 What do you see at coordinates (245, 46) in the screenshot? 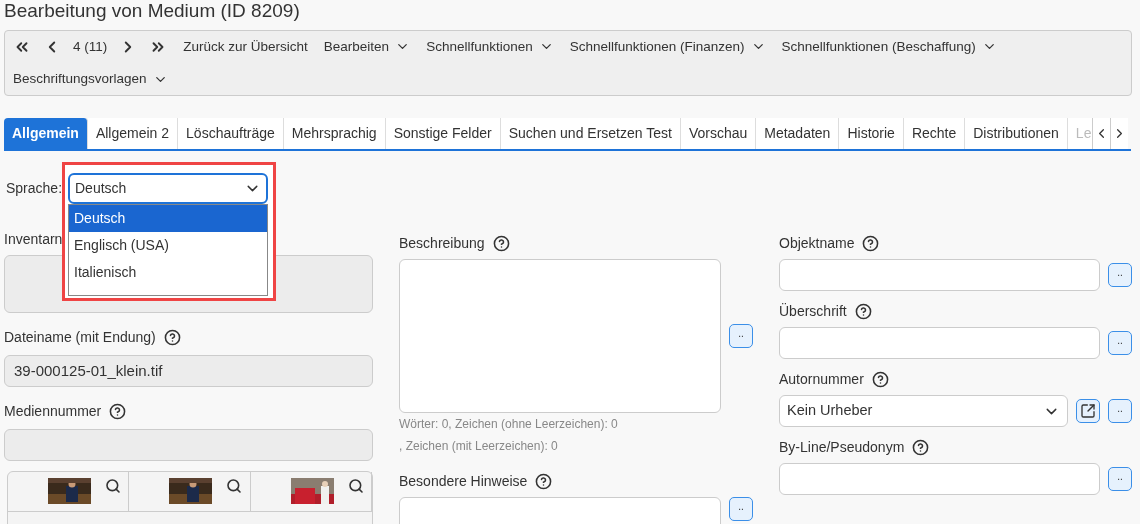
I see `back-link: Zurück zur Übersicht` at bounding box center [245, 46].